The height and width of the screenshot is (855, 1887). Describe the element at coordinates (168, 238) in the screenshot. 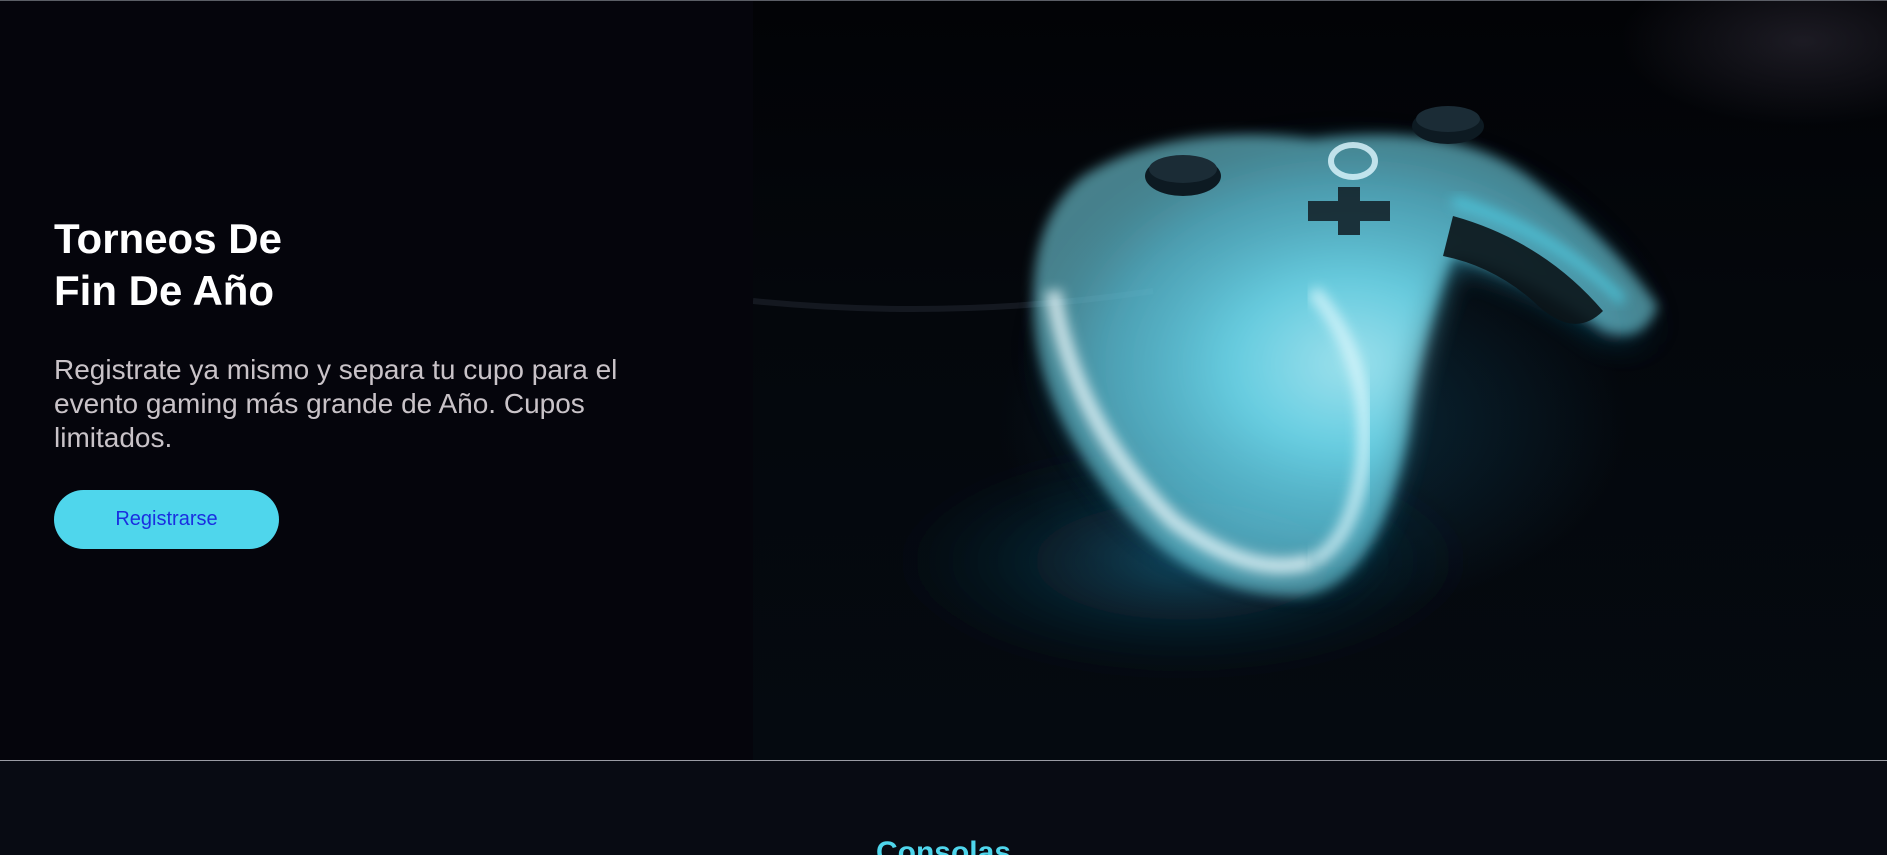

I see `hero-title-line-1: Torneos De` at that location.